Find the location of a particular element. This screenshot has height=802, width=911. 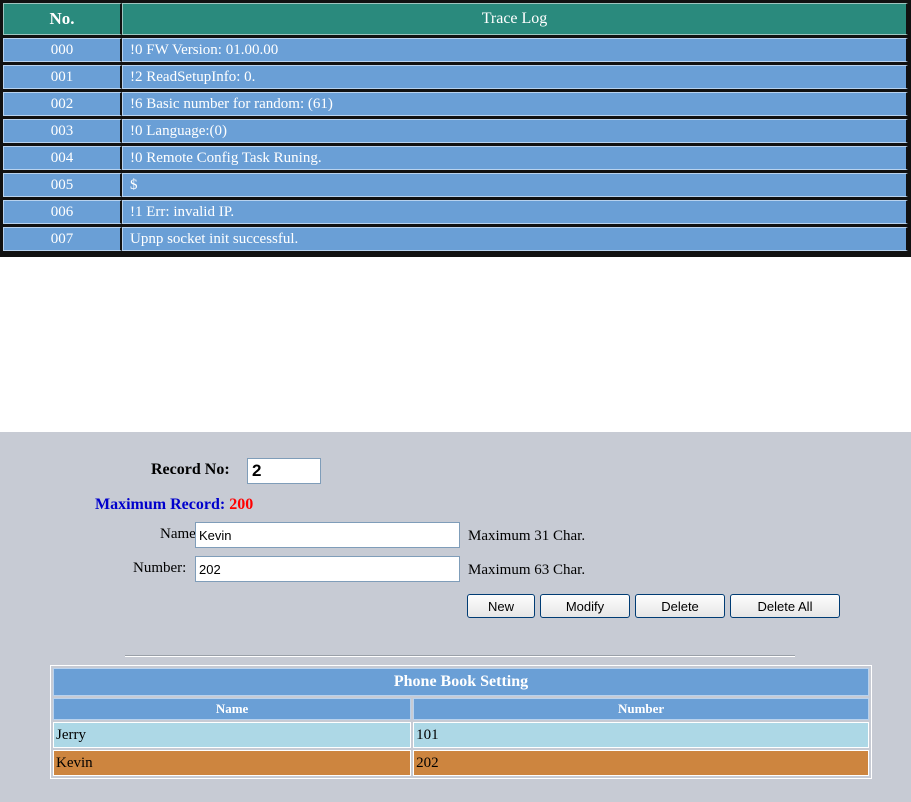

modify-button: Modify is located at coordinates (585, 606).